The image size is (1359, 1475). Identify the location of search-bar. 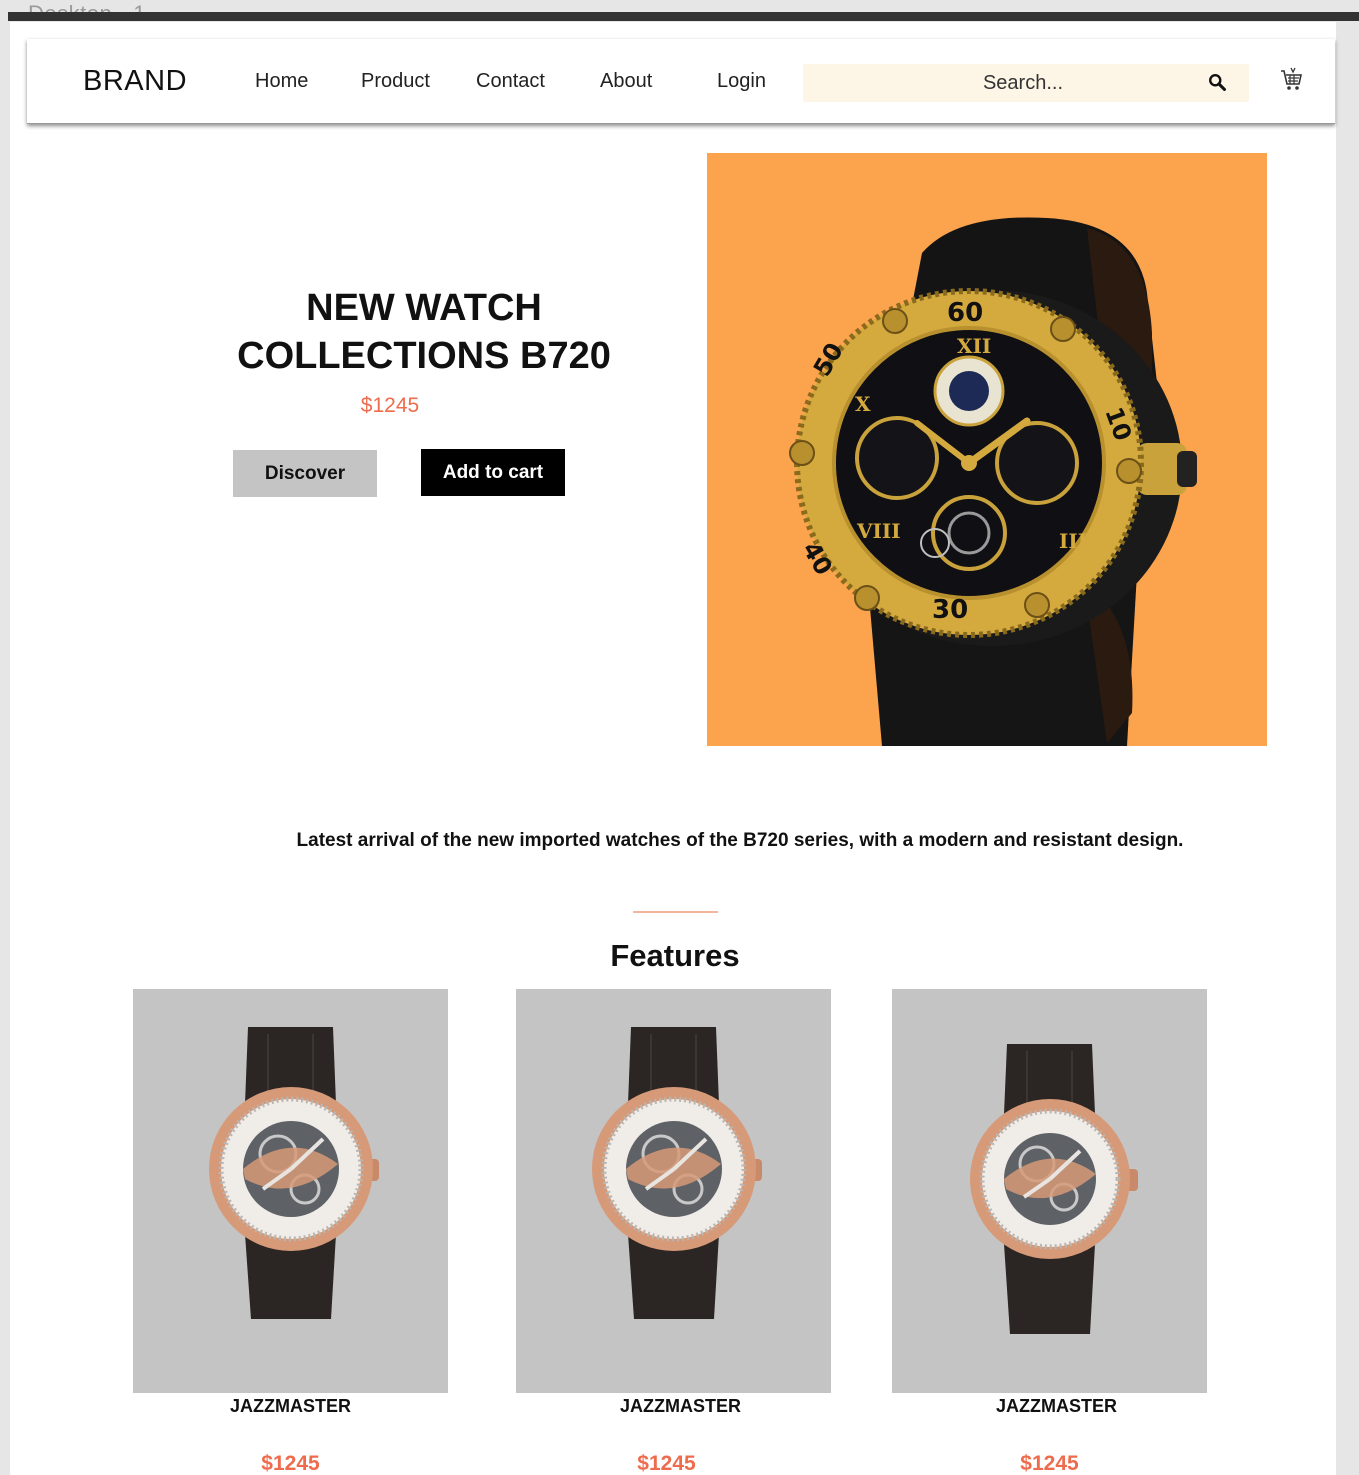
(1026, 83).